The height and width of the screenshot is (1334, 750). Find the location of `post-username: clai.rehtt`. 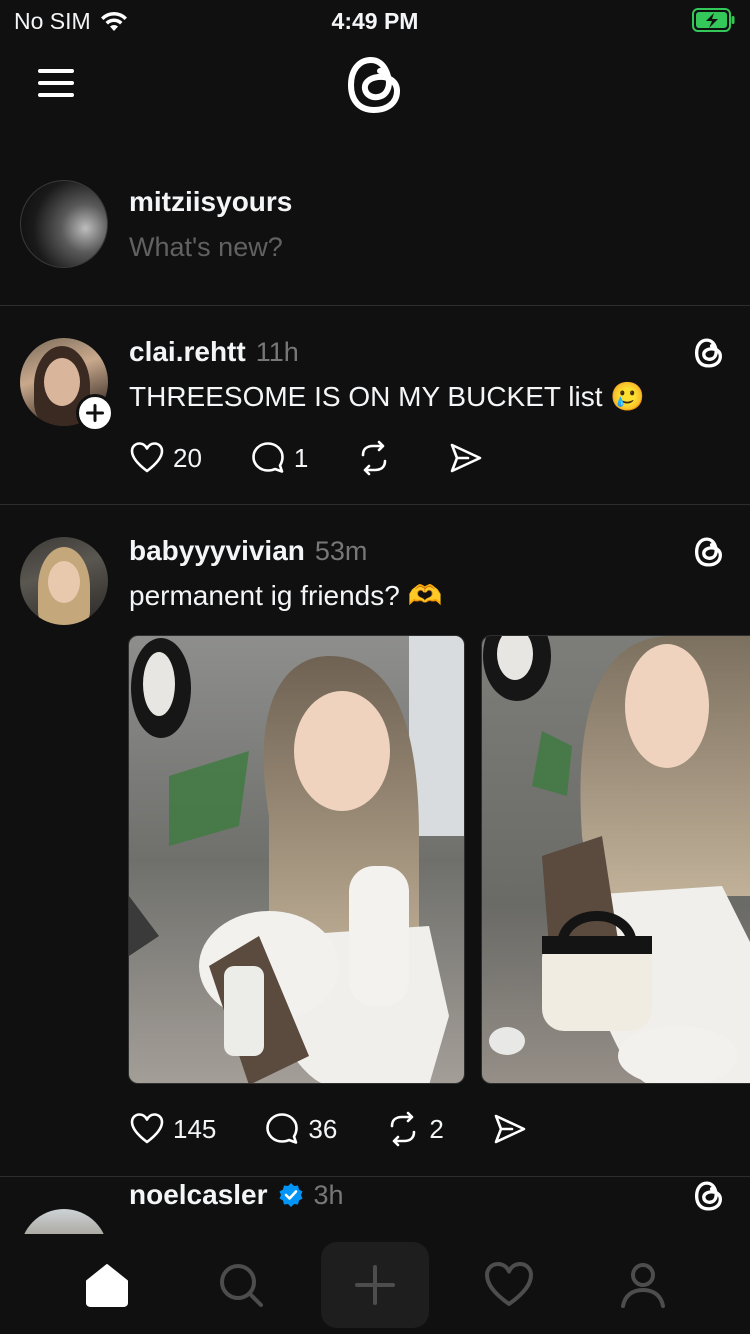

post-username: clai.rehtt is located at coordinates (187, 352).